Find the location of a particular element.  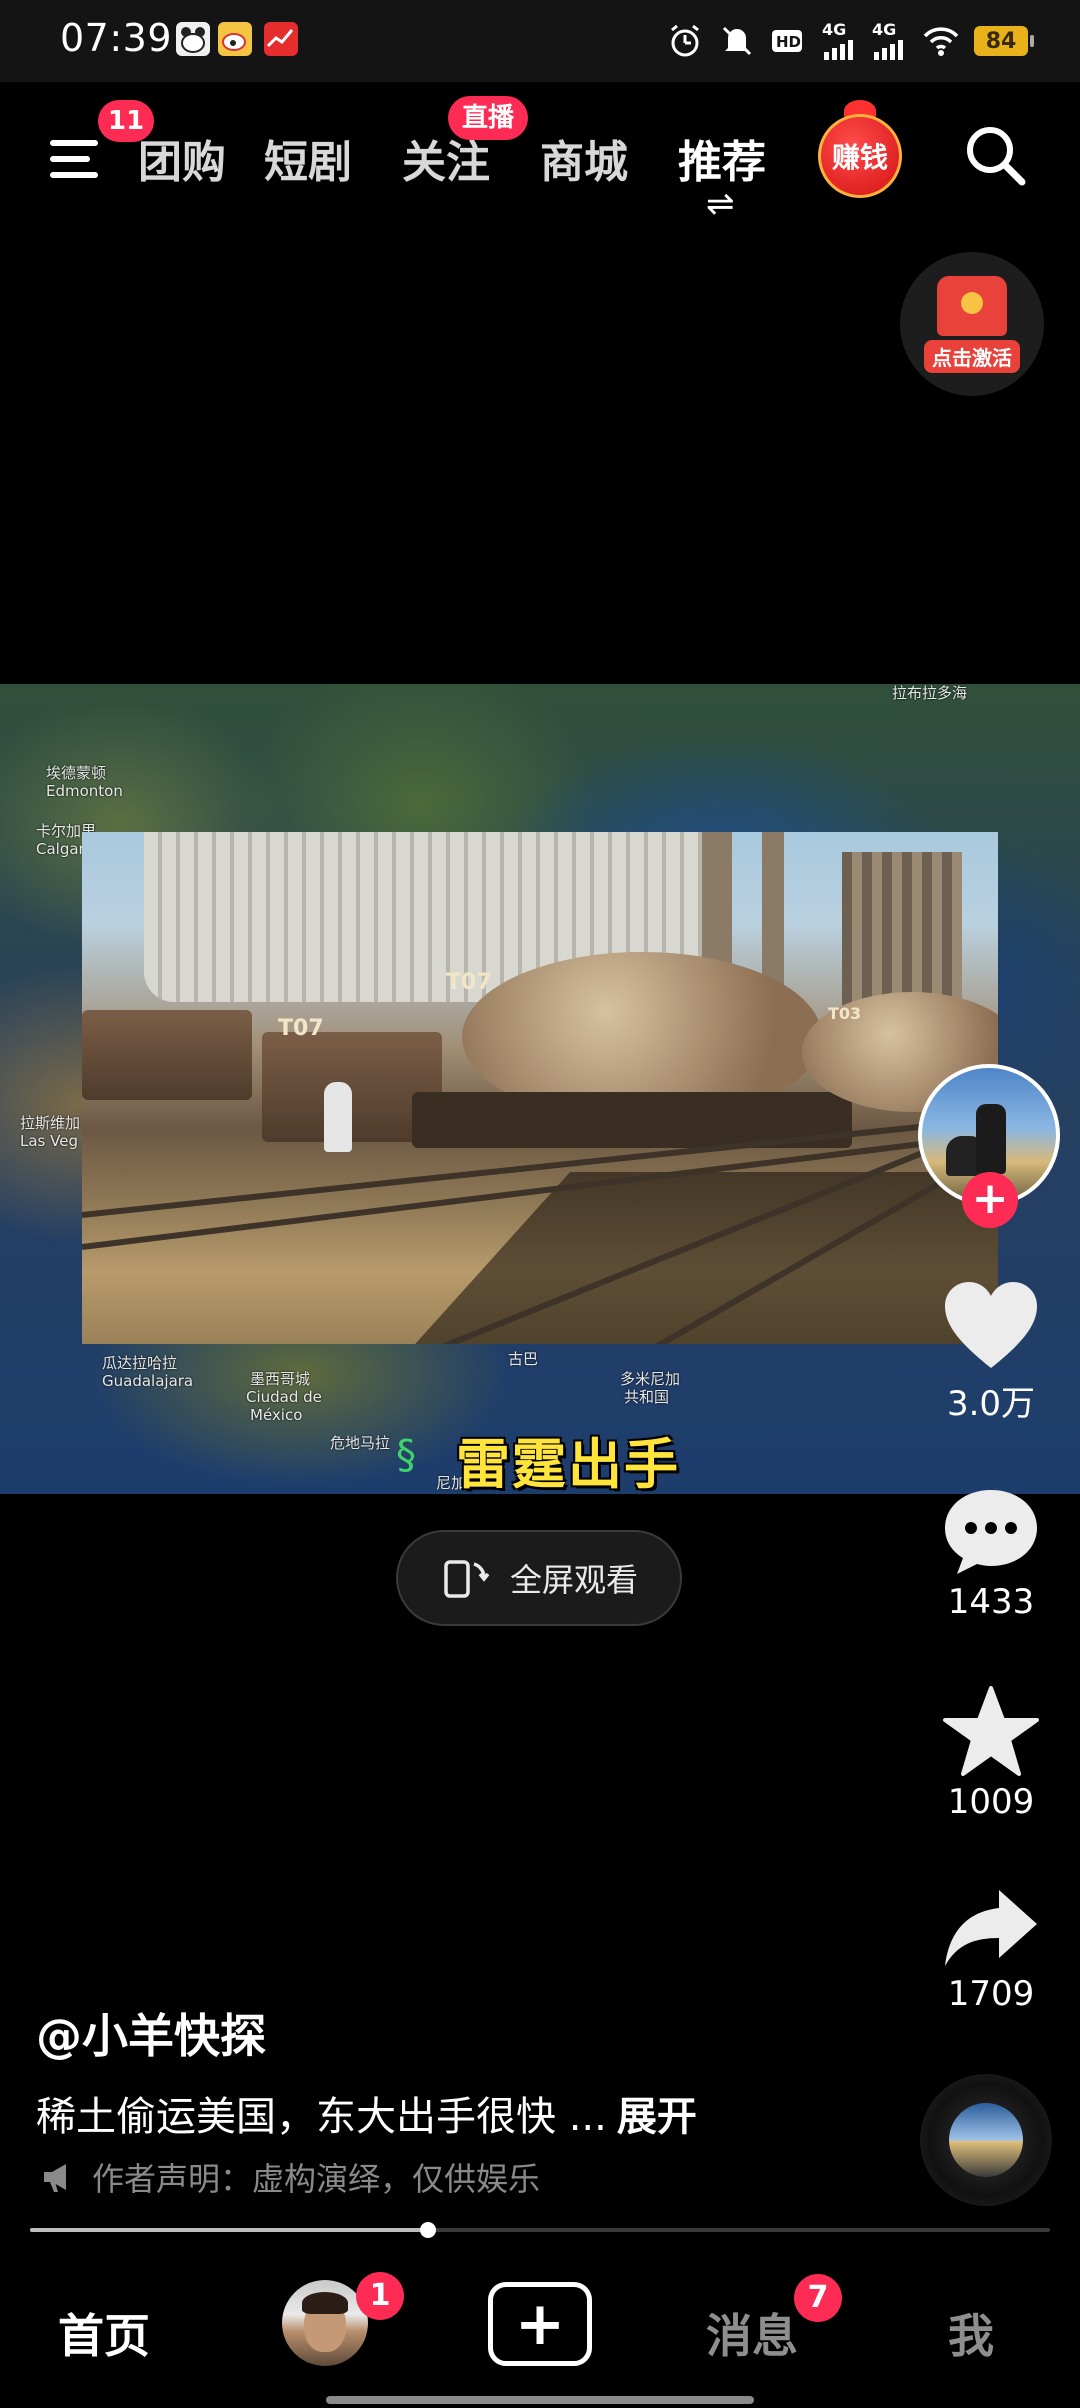

nav-messages: 消息 is located at coordinates (752, 2333).